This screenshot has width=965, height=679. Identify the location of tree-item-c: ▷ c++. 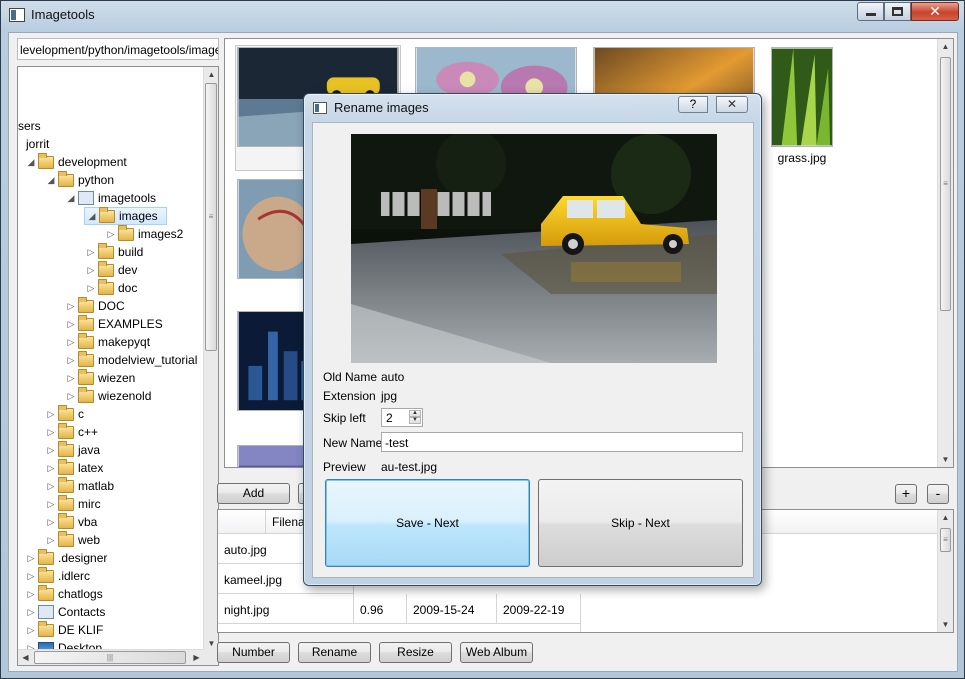
(71, 431).